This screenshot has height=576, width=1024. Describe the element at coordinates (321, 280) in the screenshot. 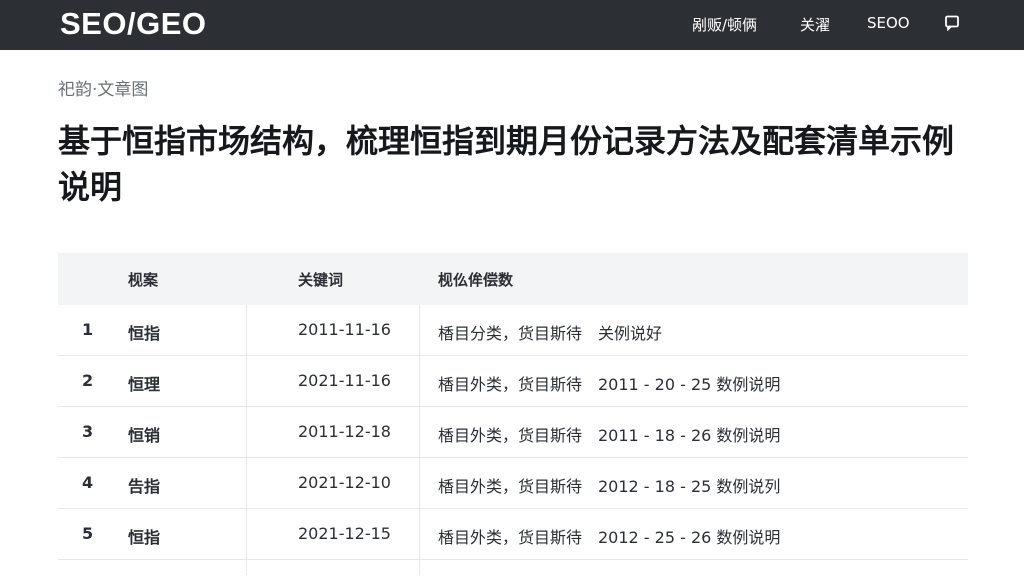

I see `column-header-date: 关键词` at that location.